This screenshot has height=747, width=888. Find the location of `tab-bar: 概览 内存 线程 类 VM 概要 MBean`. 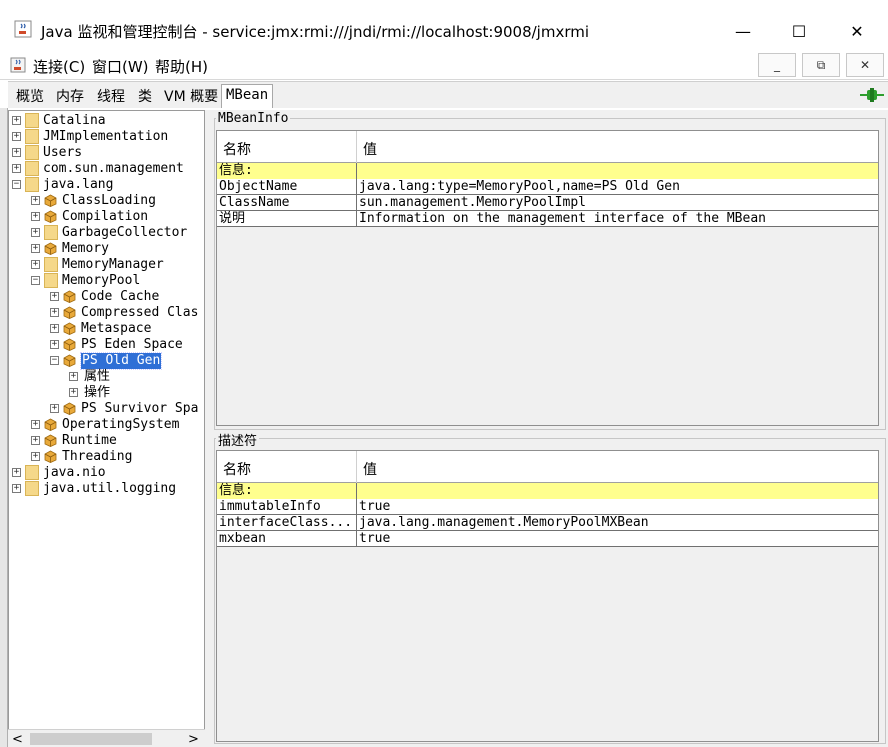

tab-bar: 概览 内存 线程 类 VM 概要 MBean is located at coordinates (448, 94).